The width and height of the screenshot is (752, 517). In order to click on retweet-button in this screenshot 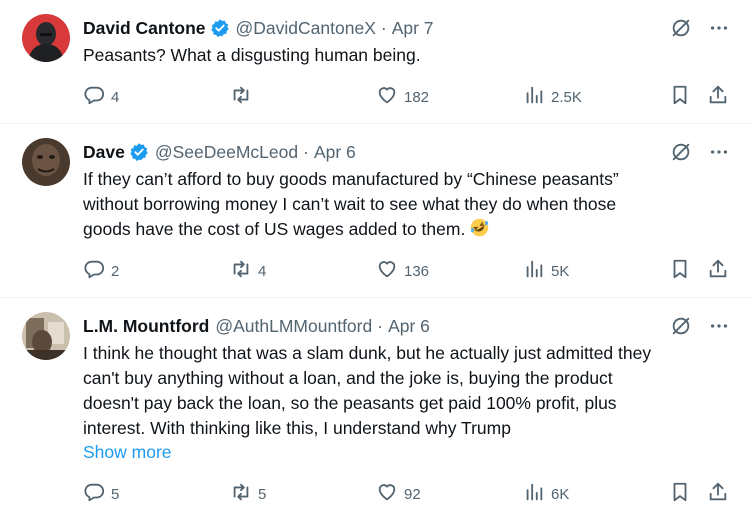, I will do `click(244, 97)`.